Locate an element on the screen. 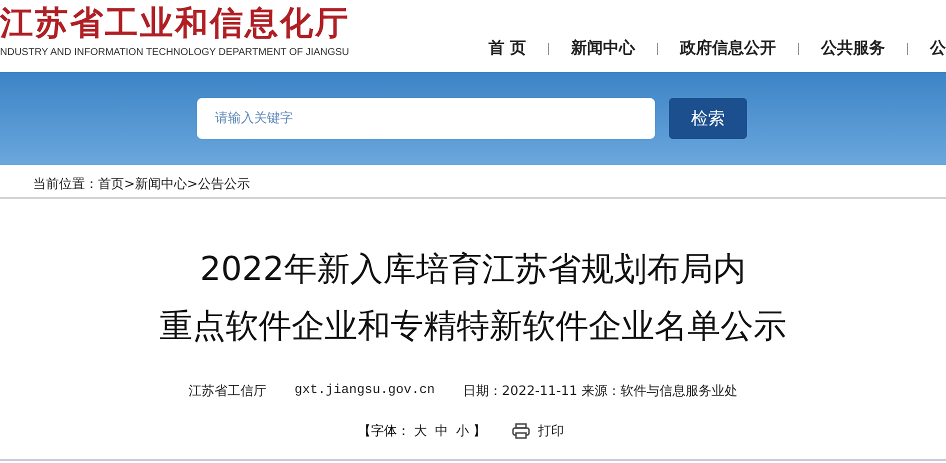  source-label: 江苏省工信厅 is located at coordinates (227, 391).